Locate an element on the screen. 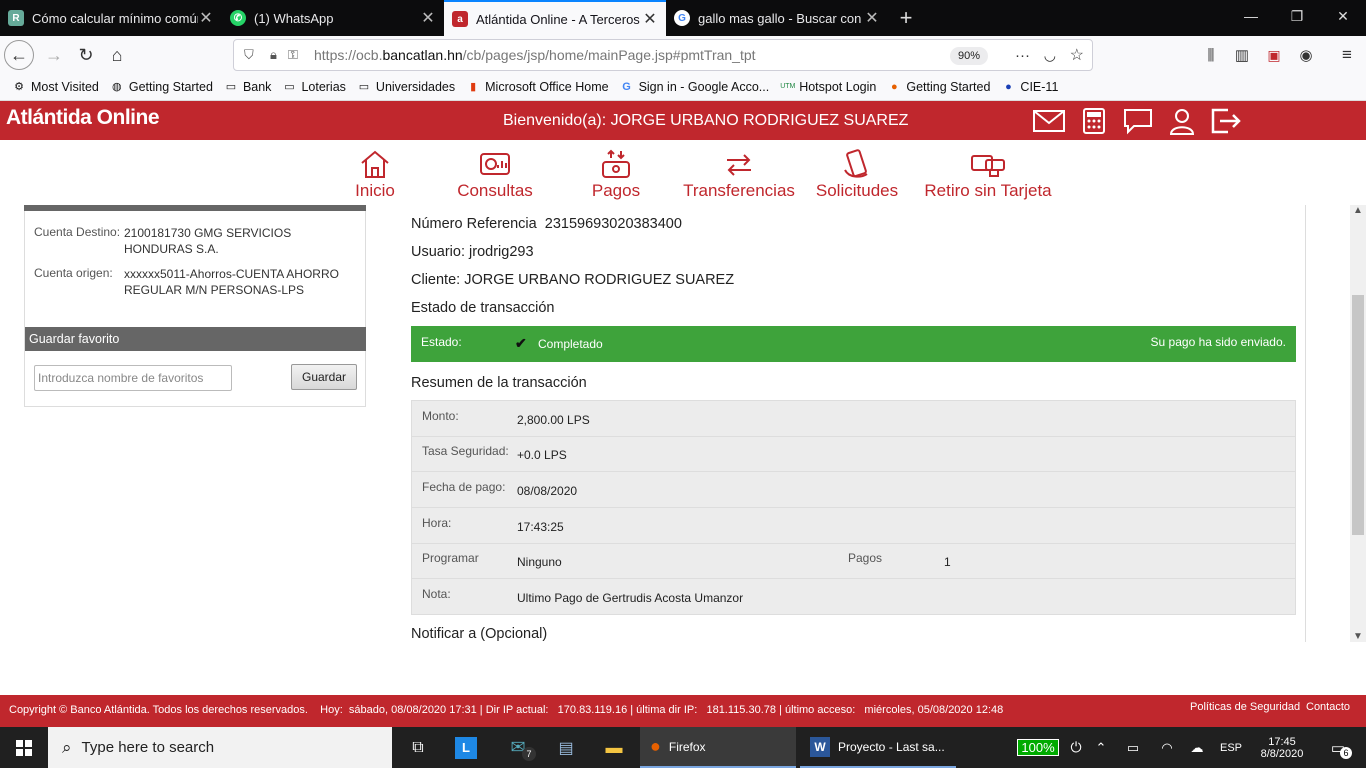  bookmark-getting-started: ◍ Getting Started is located at coordinates (161, 87).